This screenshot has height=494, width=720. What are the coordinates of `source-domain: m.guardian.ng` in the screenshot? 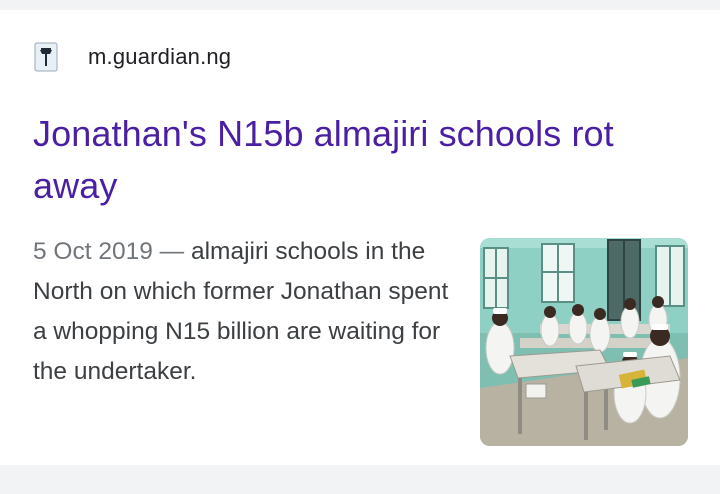 It's located at (159, 57).